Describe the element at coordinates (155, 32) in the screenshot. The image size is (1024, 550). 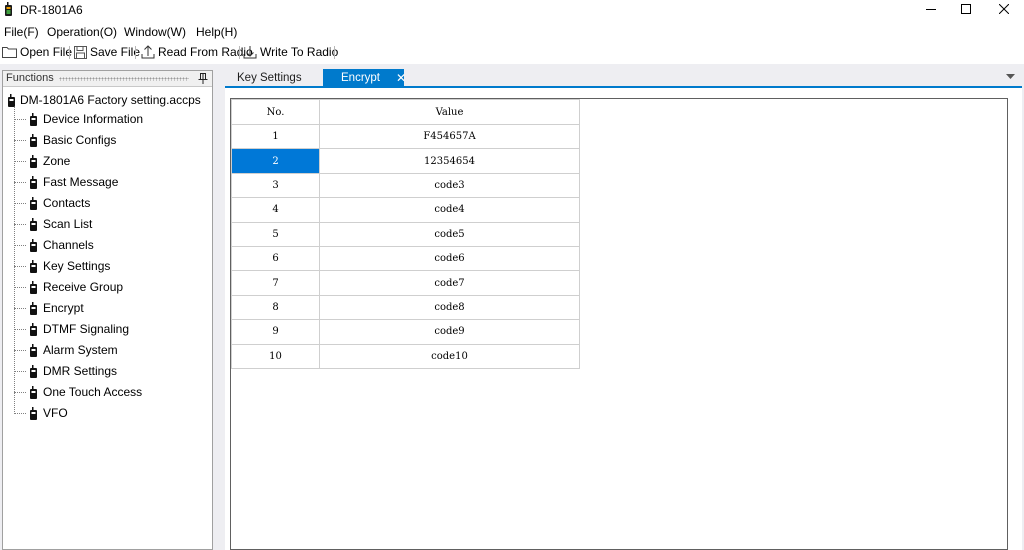
I see `menu-window: Window(W)` at that location.